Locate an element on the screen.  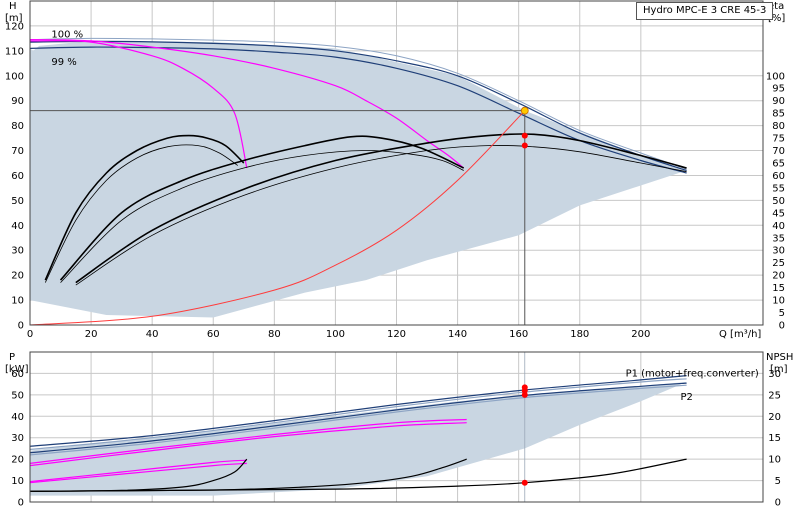
npsh-tick-label: 25 is located at coordinates (774, 395).